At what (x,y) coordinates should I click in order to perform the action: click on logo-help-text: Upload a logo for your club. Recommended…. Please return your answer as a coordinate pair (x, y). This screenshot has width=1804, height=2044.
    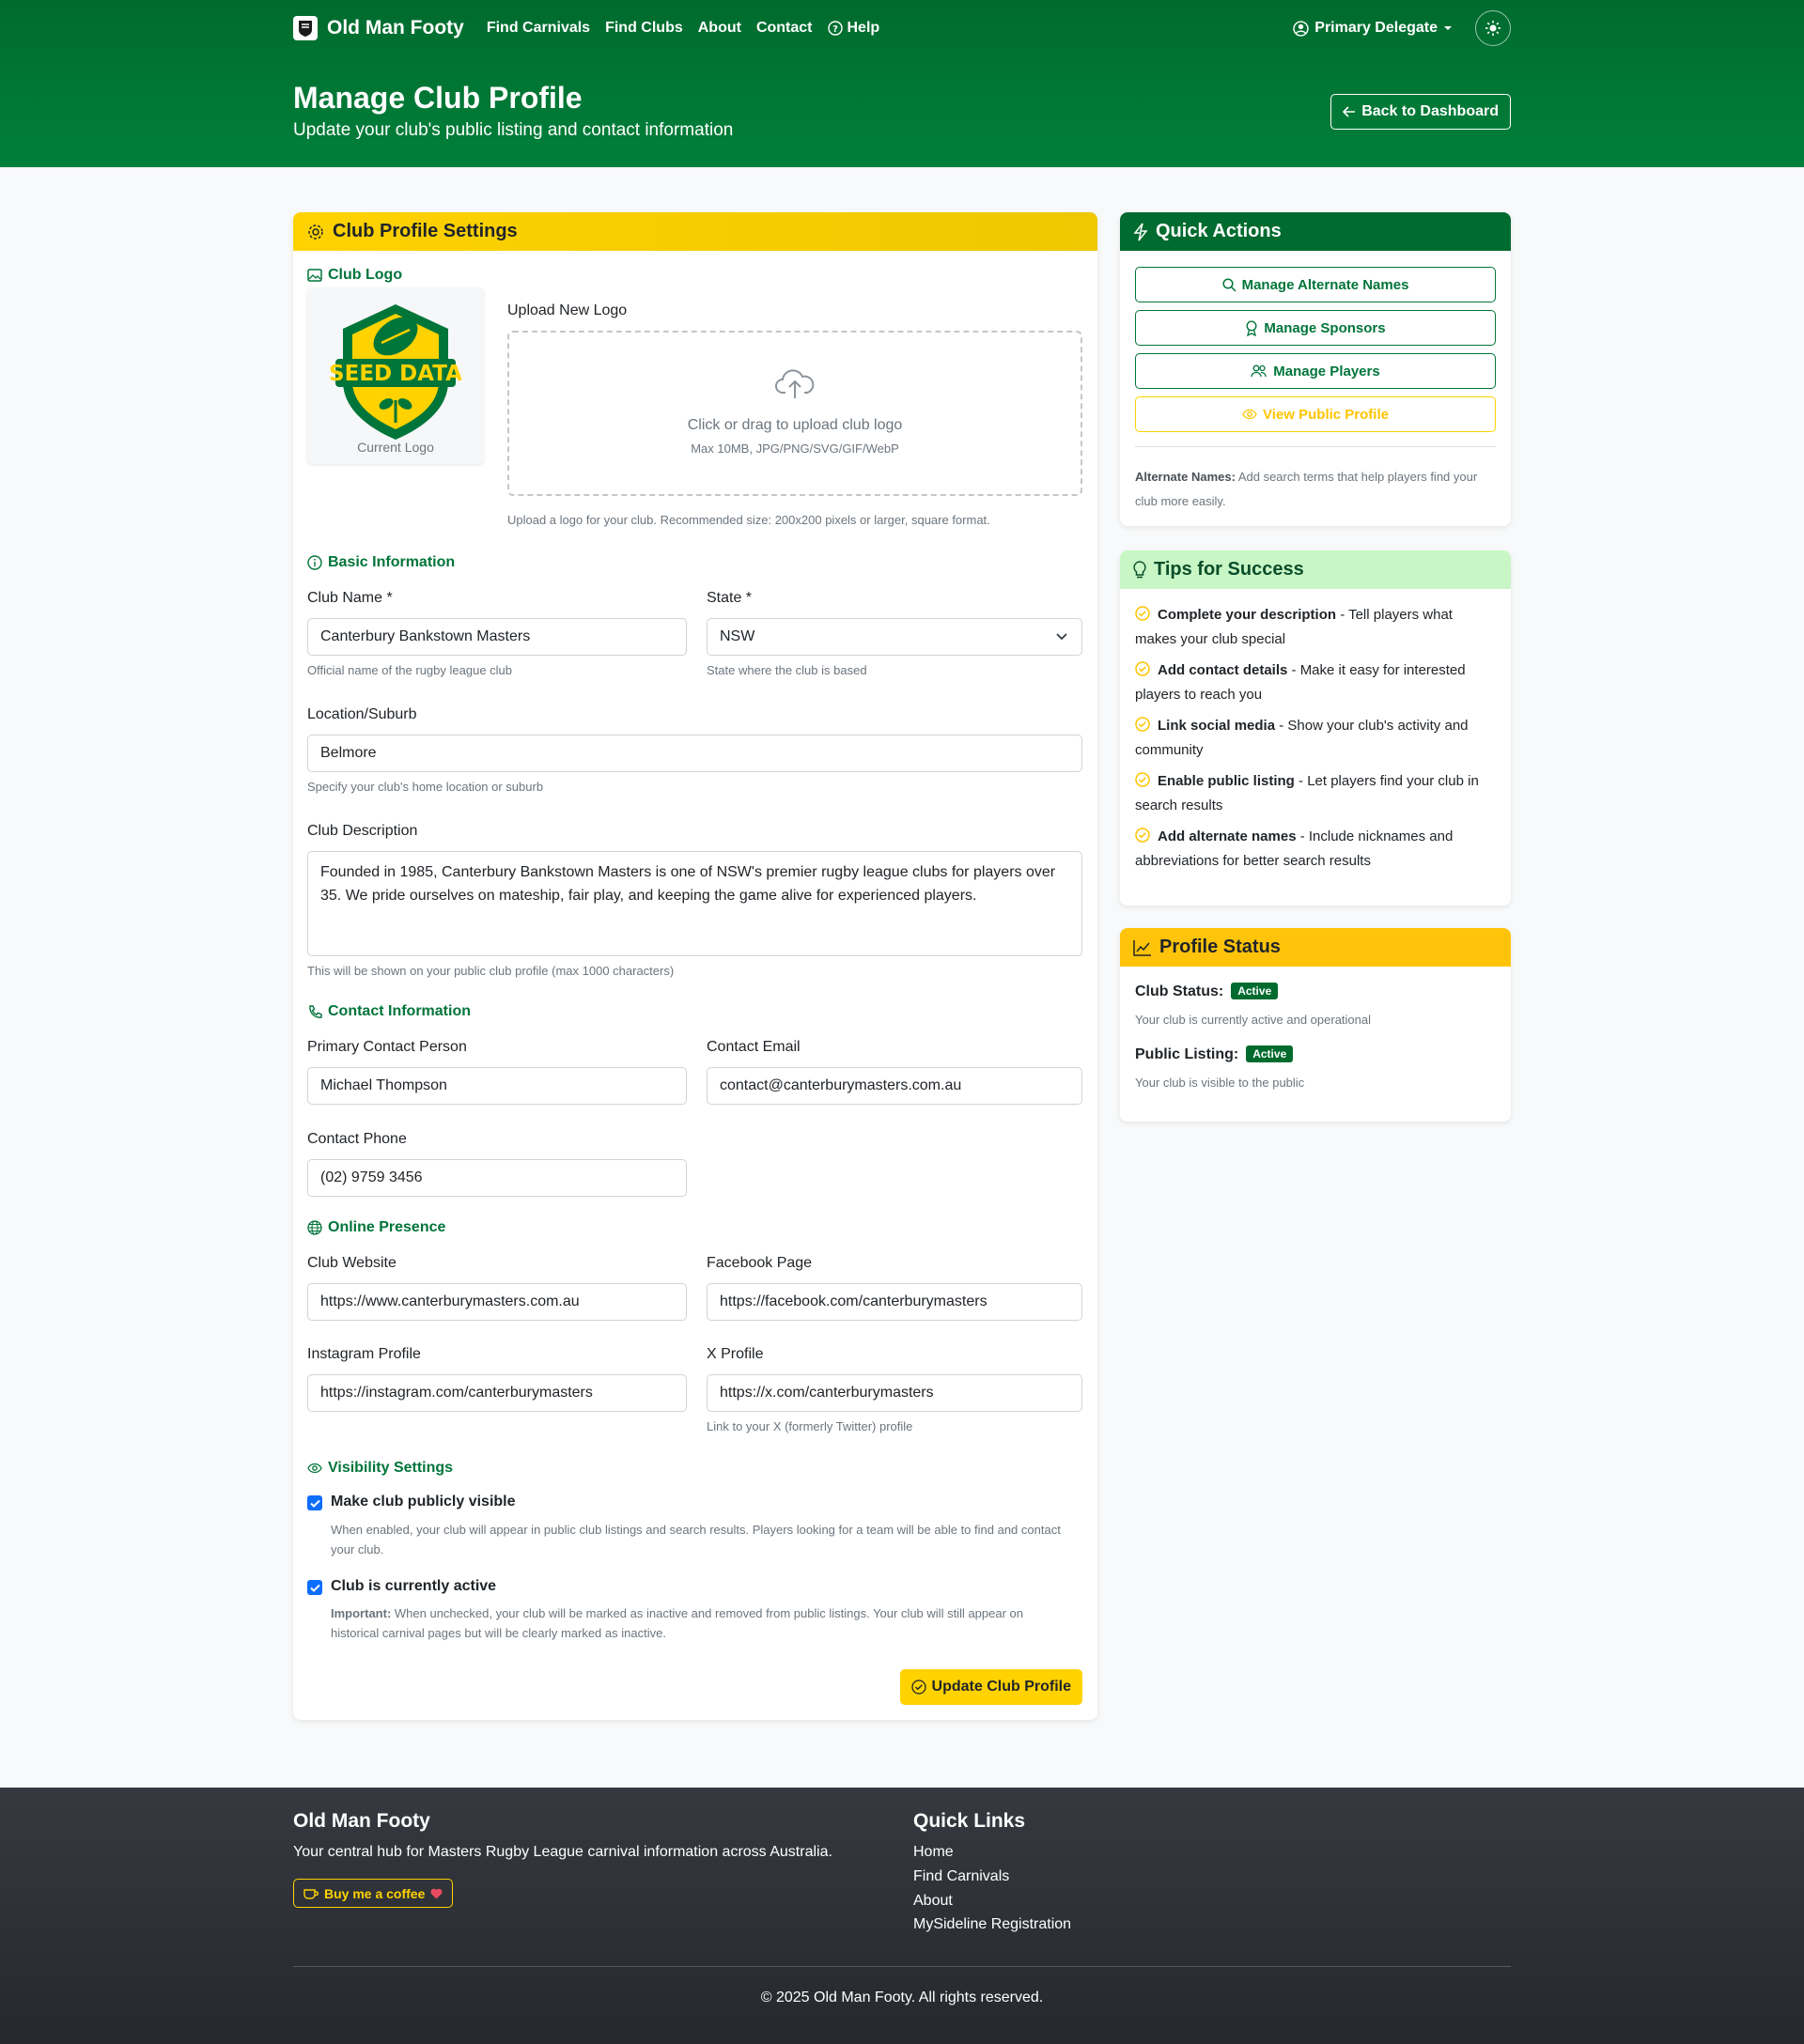
    Looking at the image, I should click on (748, 520).